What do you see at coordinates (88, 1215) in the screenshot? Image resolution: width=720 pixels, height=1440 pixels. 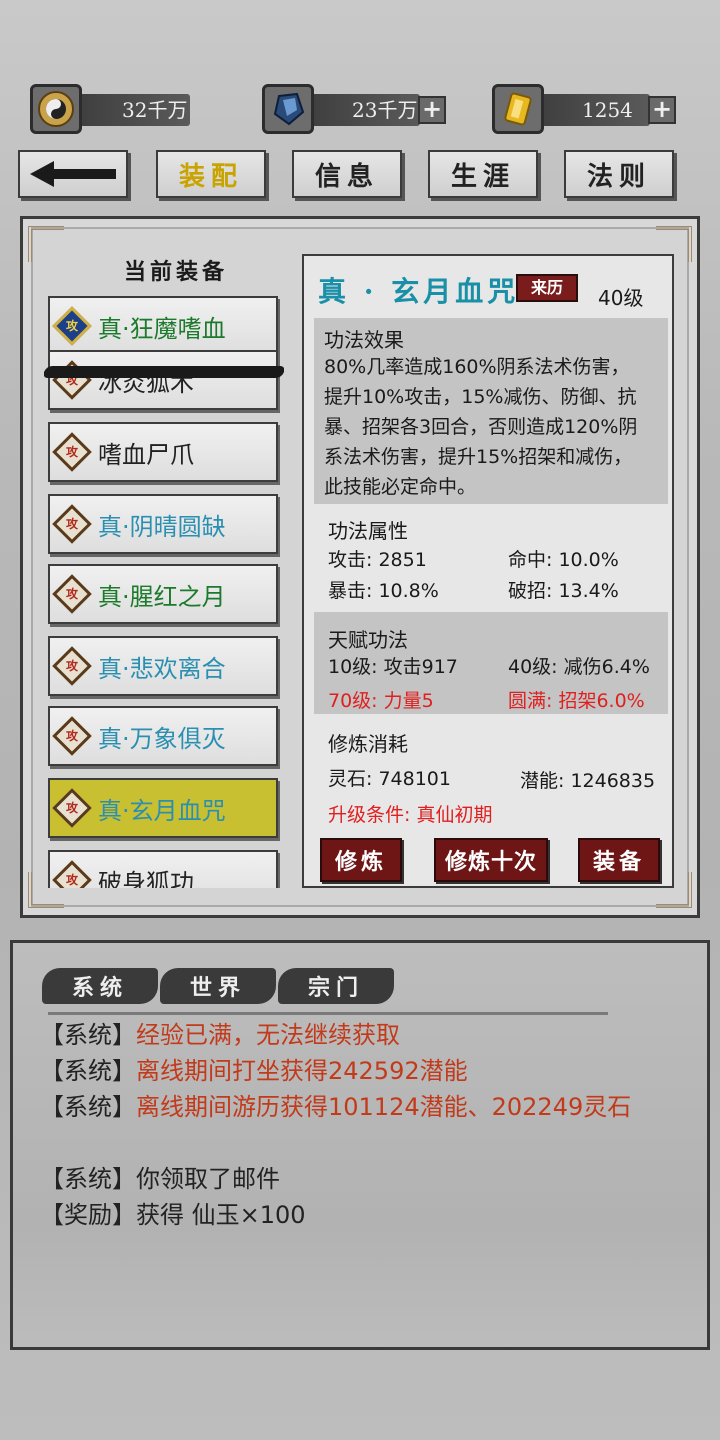 I see `chat-message-tag: 【奖励】` at bounding box center [88, 1215].